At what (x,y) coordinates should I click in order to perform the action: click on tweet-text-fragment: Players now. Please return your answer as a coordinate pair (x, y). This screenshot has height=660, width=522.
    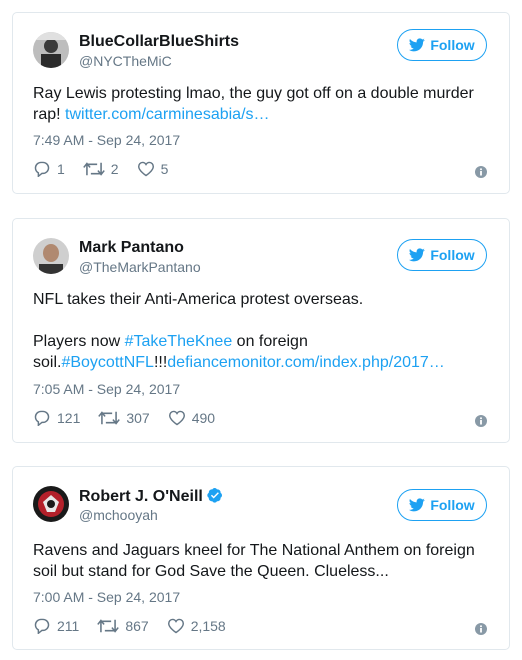
    Looking at the image, I should click on (79, 341).